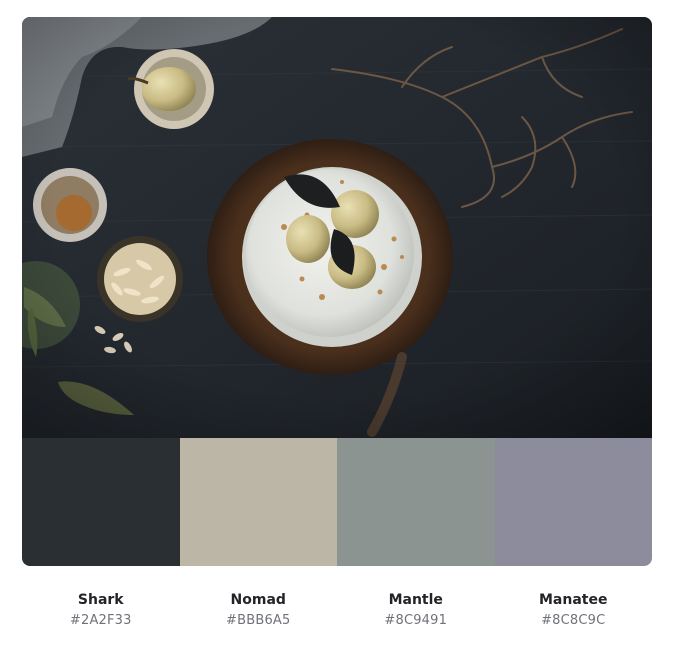  Describe the element at coordinates (574, 621) in the screenshot. I see `color-hex: #8C8C9C` at that location.